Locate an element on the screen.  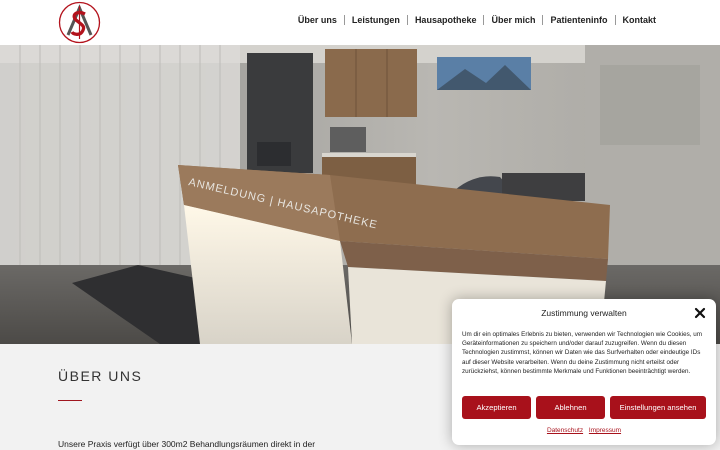
view-settings-button: Einstellungen ansehen is located at coordinates (658, 407).